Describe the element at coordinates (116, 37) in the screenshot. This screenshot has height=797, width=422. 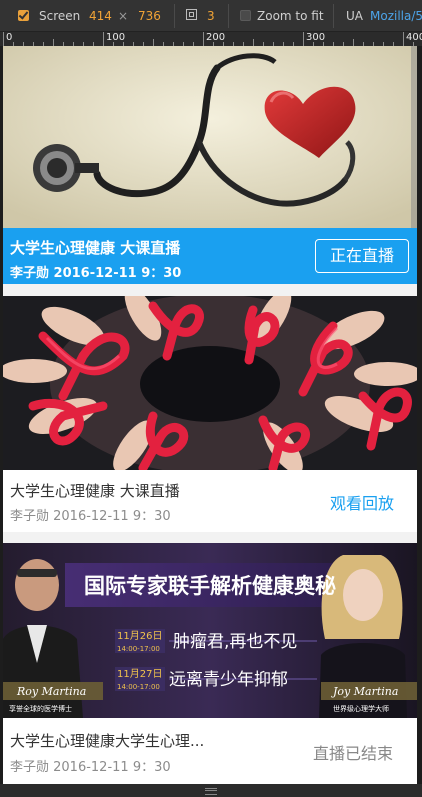
I see `ruler-label: 100` at that location.